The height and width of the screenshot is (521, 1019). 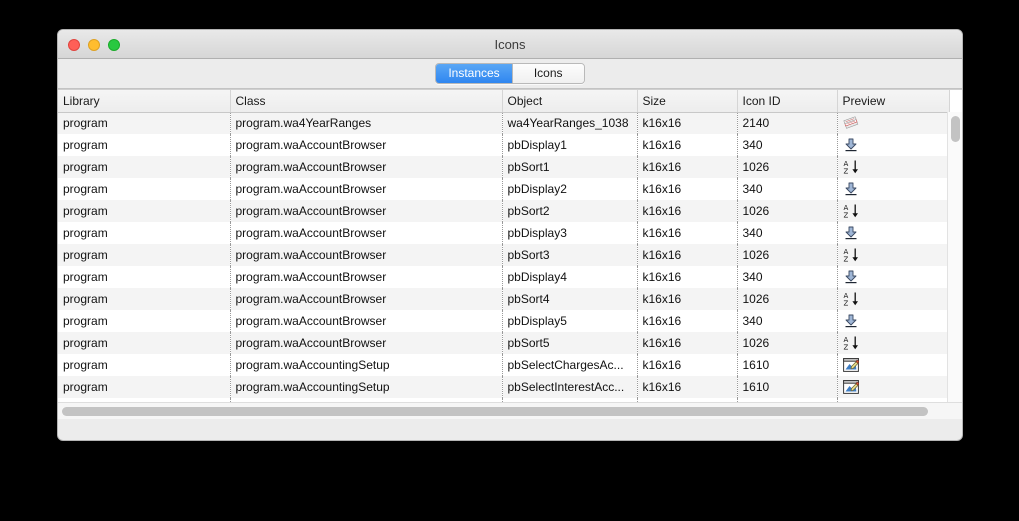 What do you see at coordinates (955, 129) in the screenshot?
I see `vertical-scrollbar-thumb` at bounding box center [955, 129].